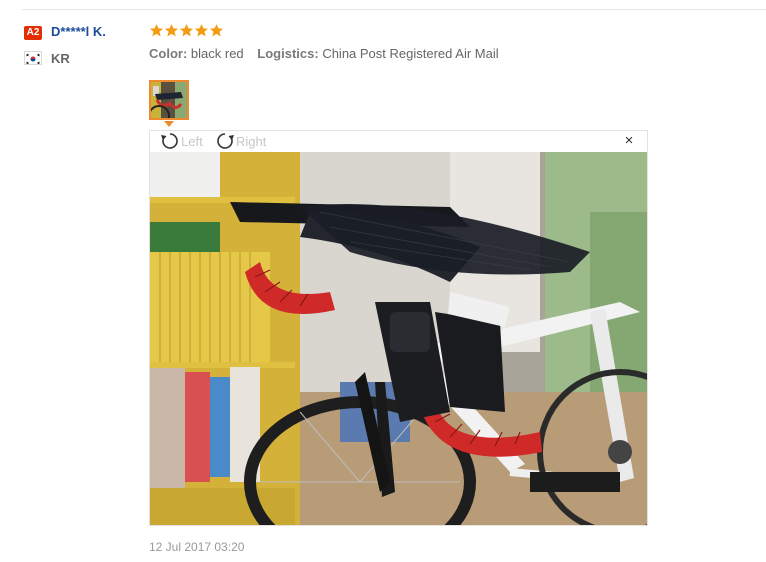 The height and width of the screenshot is (562, 766). What do you see at coordinates (225, 141) in the screenshot?
I see `rotate-right-icon` at bounding box center [225, 141].